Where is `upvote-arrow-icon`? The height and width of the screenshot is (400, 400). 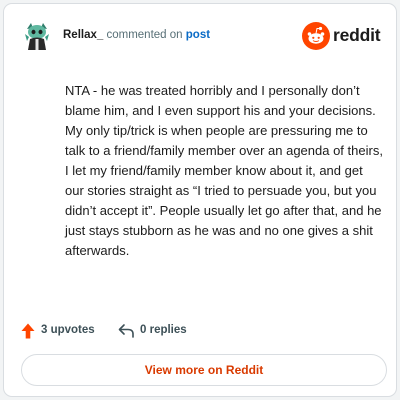 upvote-arrow-icon is located at coordinates (28, 331).